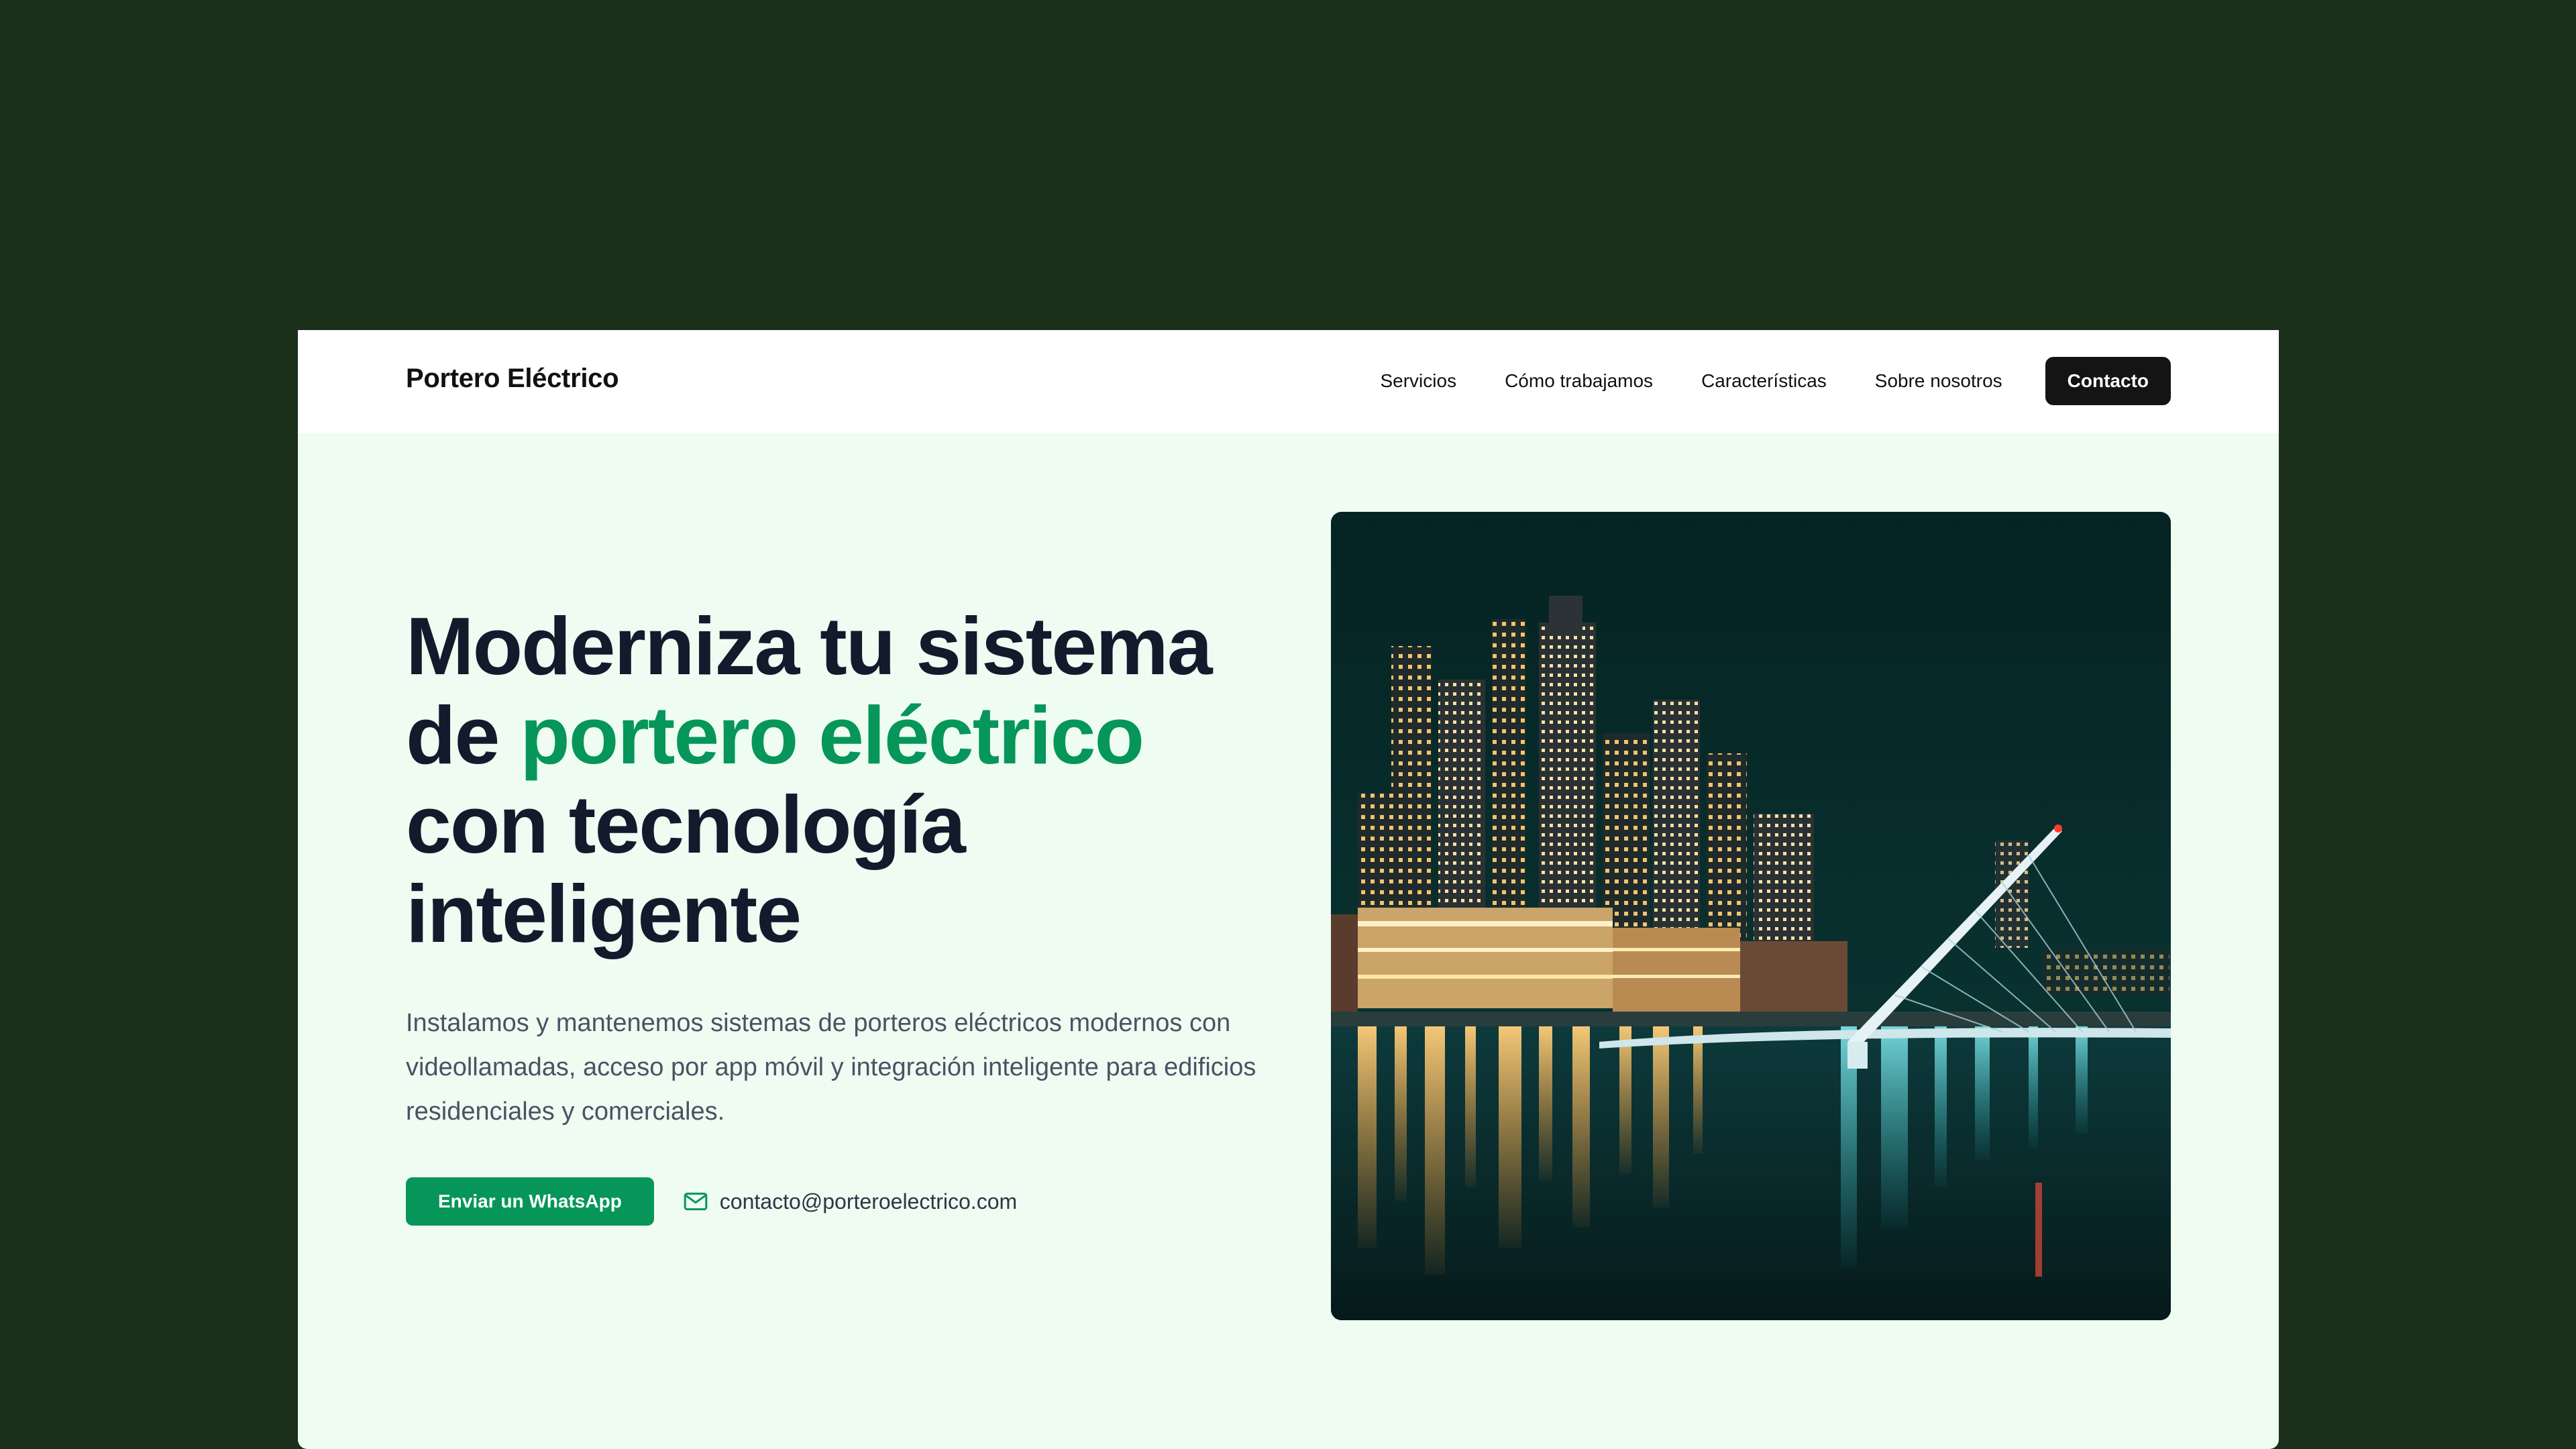 This screenshot has width=2576, height=1449. Describe the element at coordinates (1764, 381) in the screenshot. I see `nav-link-caracteristicas: Características` at that location.